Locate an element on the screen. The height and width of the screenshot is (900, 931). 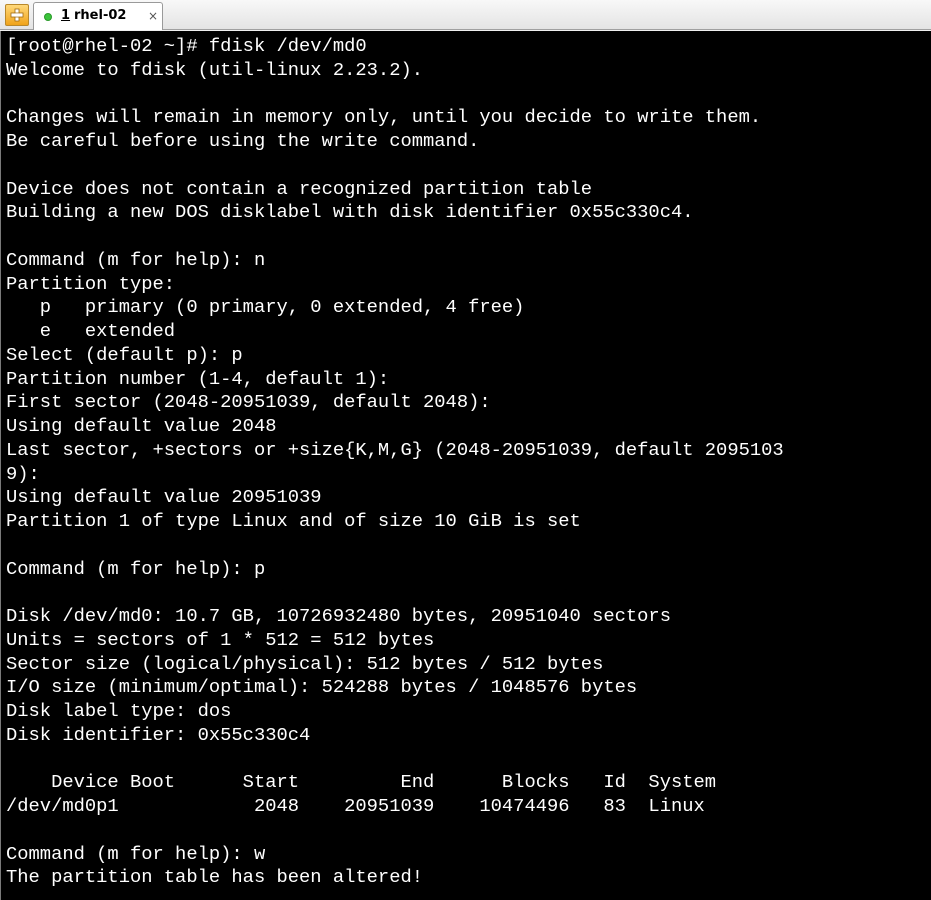
terminal-line: Device Boot Start End Blocks Id System is located at coordinates (361, 782).